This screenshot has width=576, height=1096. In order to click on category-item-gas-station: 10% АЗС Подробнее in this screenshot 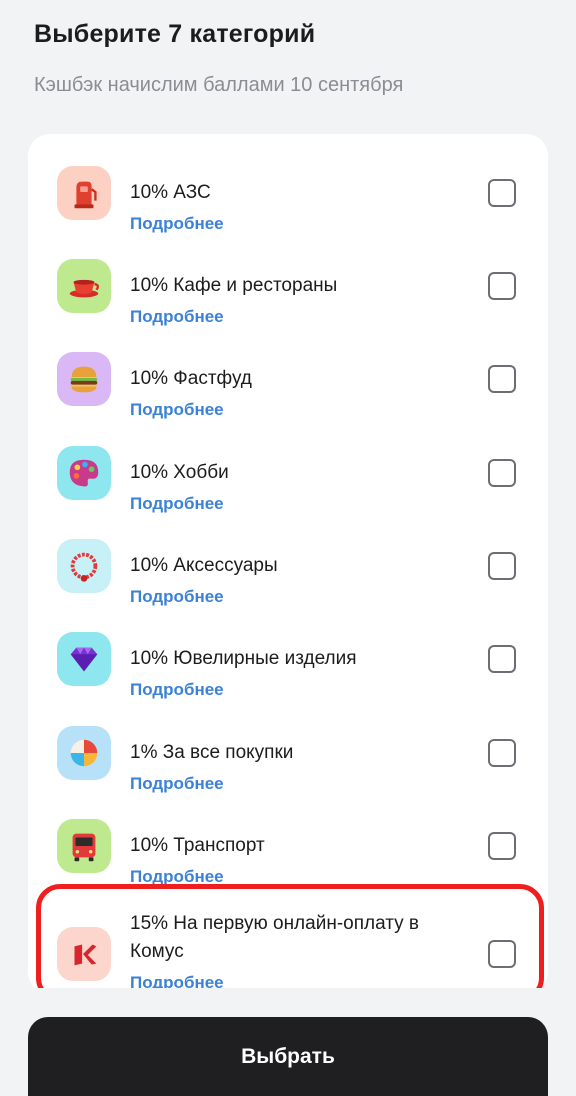, I will do `click(288, 196)`.